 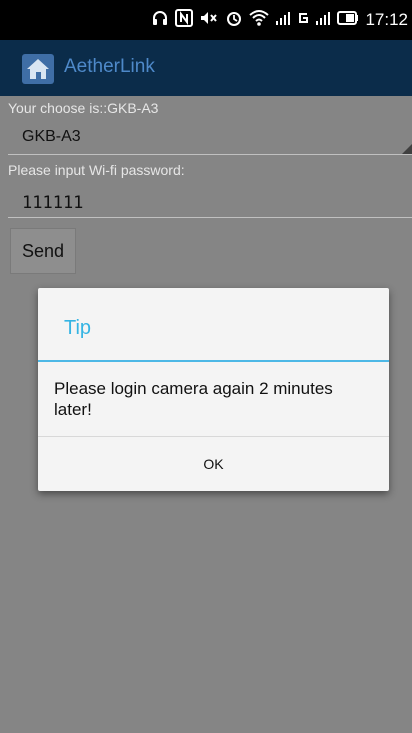 What do you see at coordinates (209, 20) in the screenshot?
I see `mute-icon` at bounding box center [209, 20].